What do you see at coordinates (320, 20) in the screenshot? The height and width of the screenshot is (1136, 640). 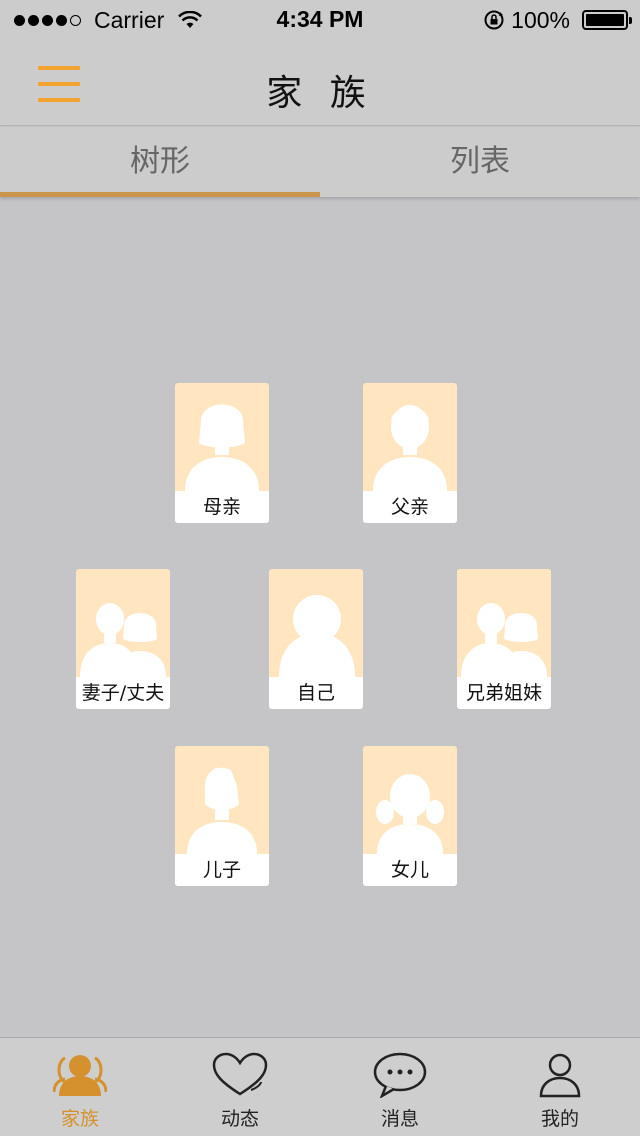 I see `status-bar: Carrier 4:34 PM 100%` at bounding box center [320, 20].